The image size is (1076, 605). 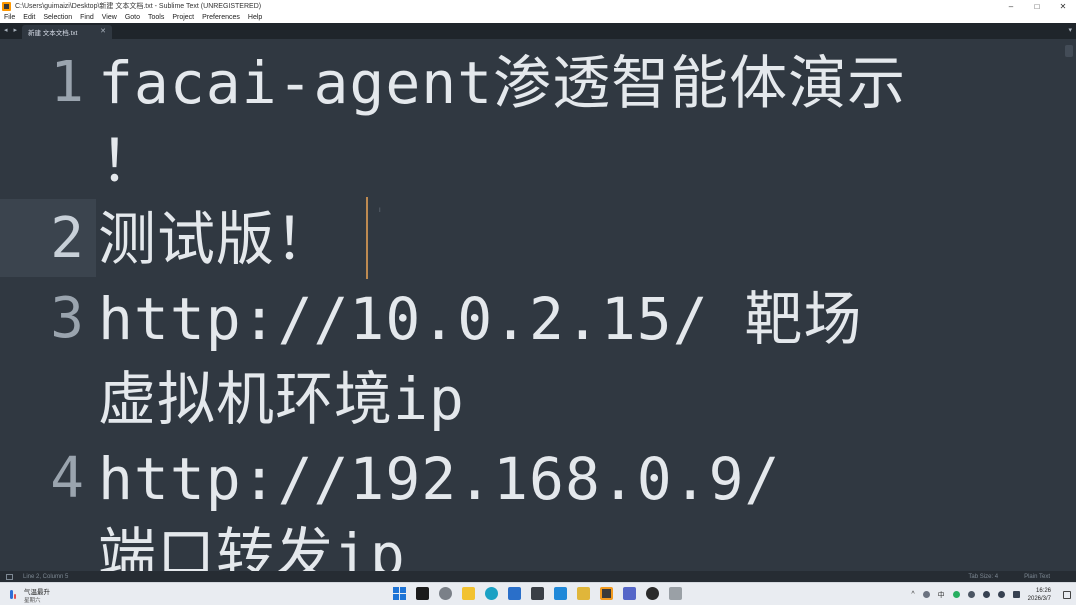 What do you see at coordinates (1067, 594) in the screenshot?
I see `notification-icon` at bounding box center [1067, 594].